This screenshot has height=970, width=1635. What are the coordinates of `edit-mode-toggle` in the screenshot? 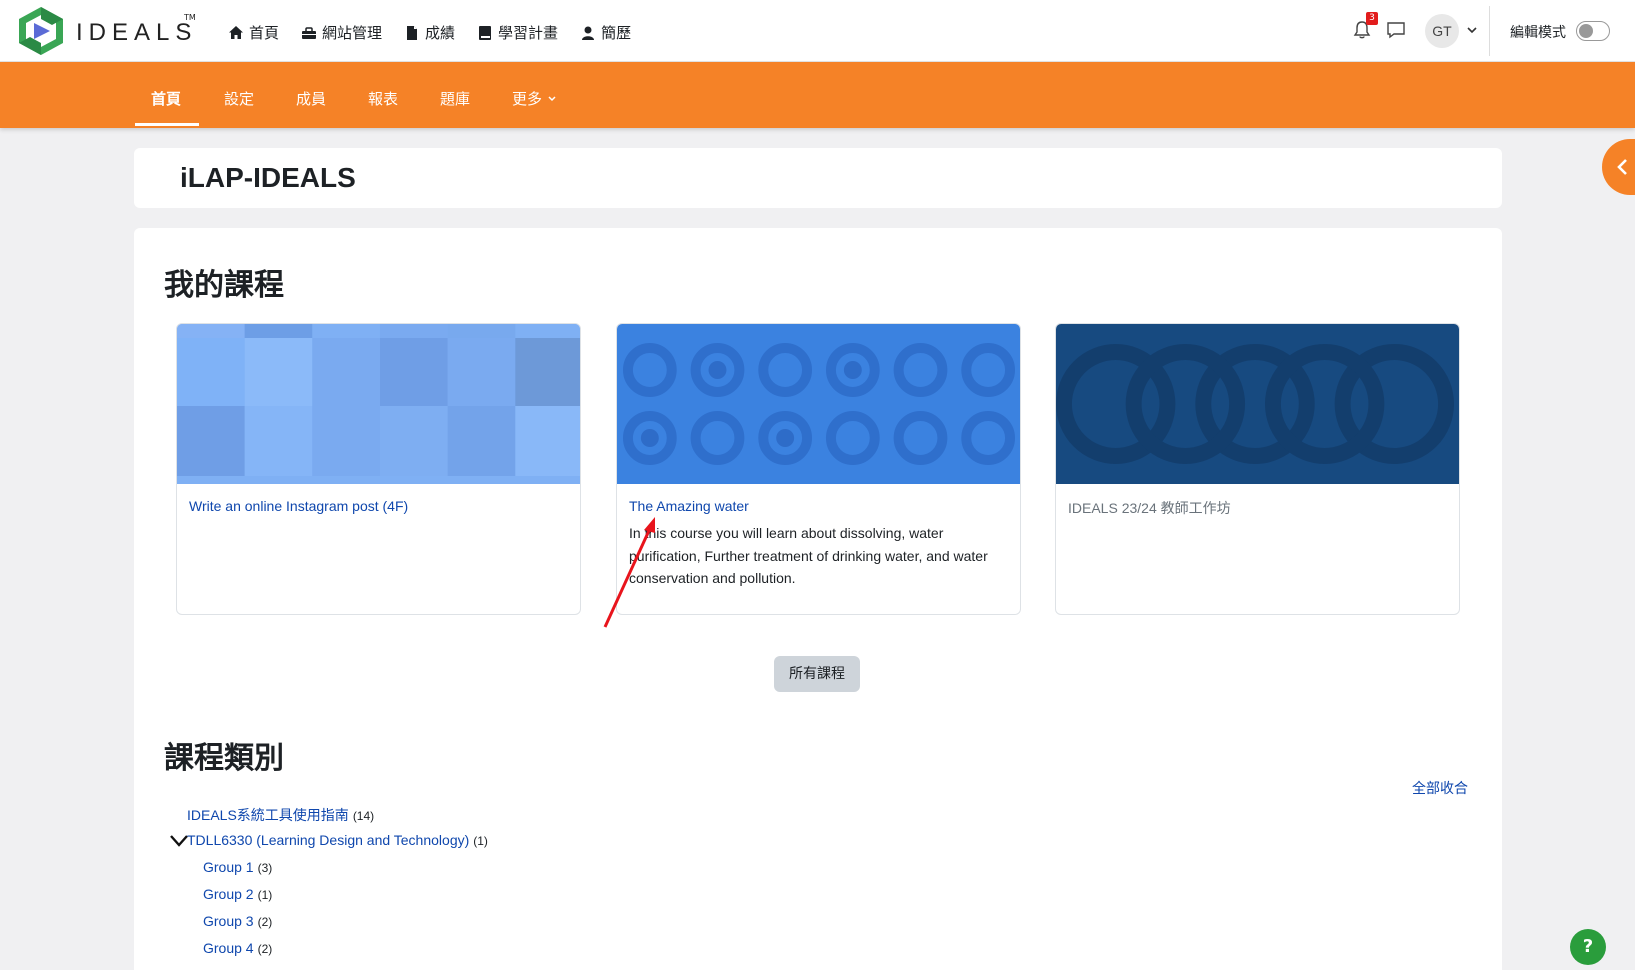 It's located at (1593, 31).